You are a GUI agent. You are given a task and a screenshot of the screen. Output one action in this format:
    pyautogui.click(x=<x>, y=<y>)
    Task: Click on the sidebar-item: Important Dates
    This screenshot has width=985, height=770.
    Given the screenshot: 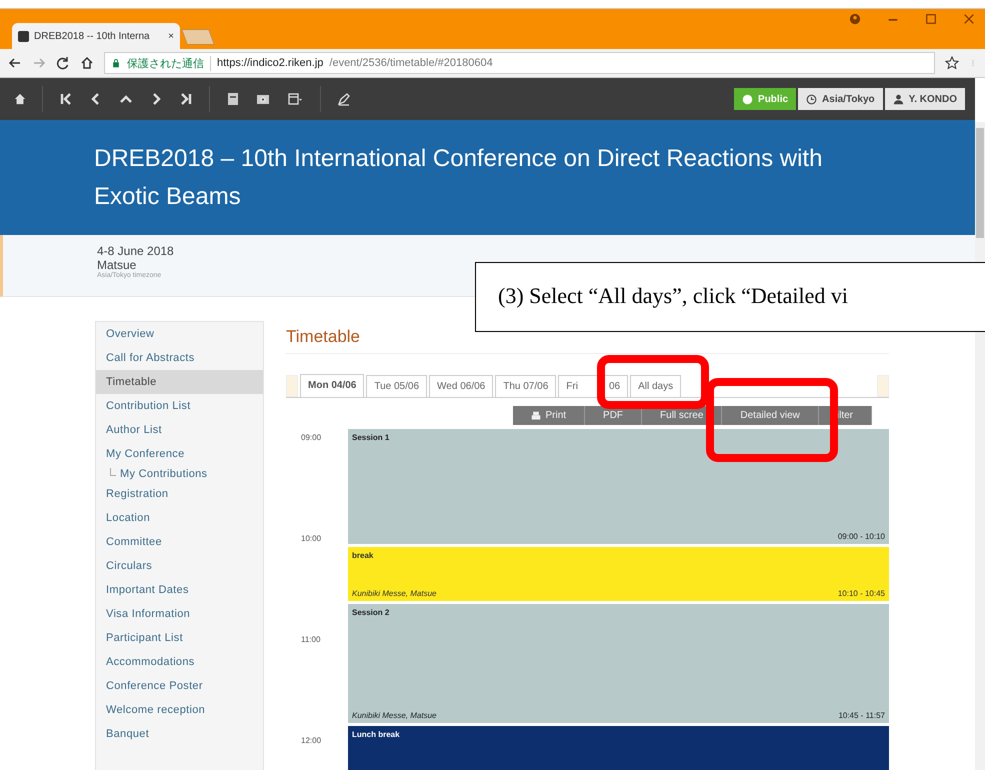 What is the action you would take?
    pyautogui.click(x=179, y=590)
    